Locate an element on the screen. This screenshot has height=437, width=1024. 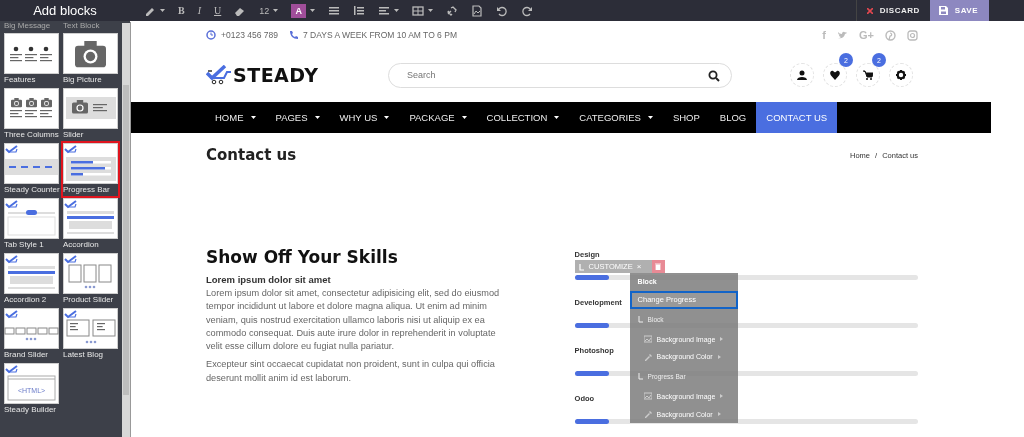
phone-icon is located at coordinates (292, 35).